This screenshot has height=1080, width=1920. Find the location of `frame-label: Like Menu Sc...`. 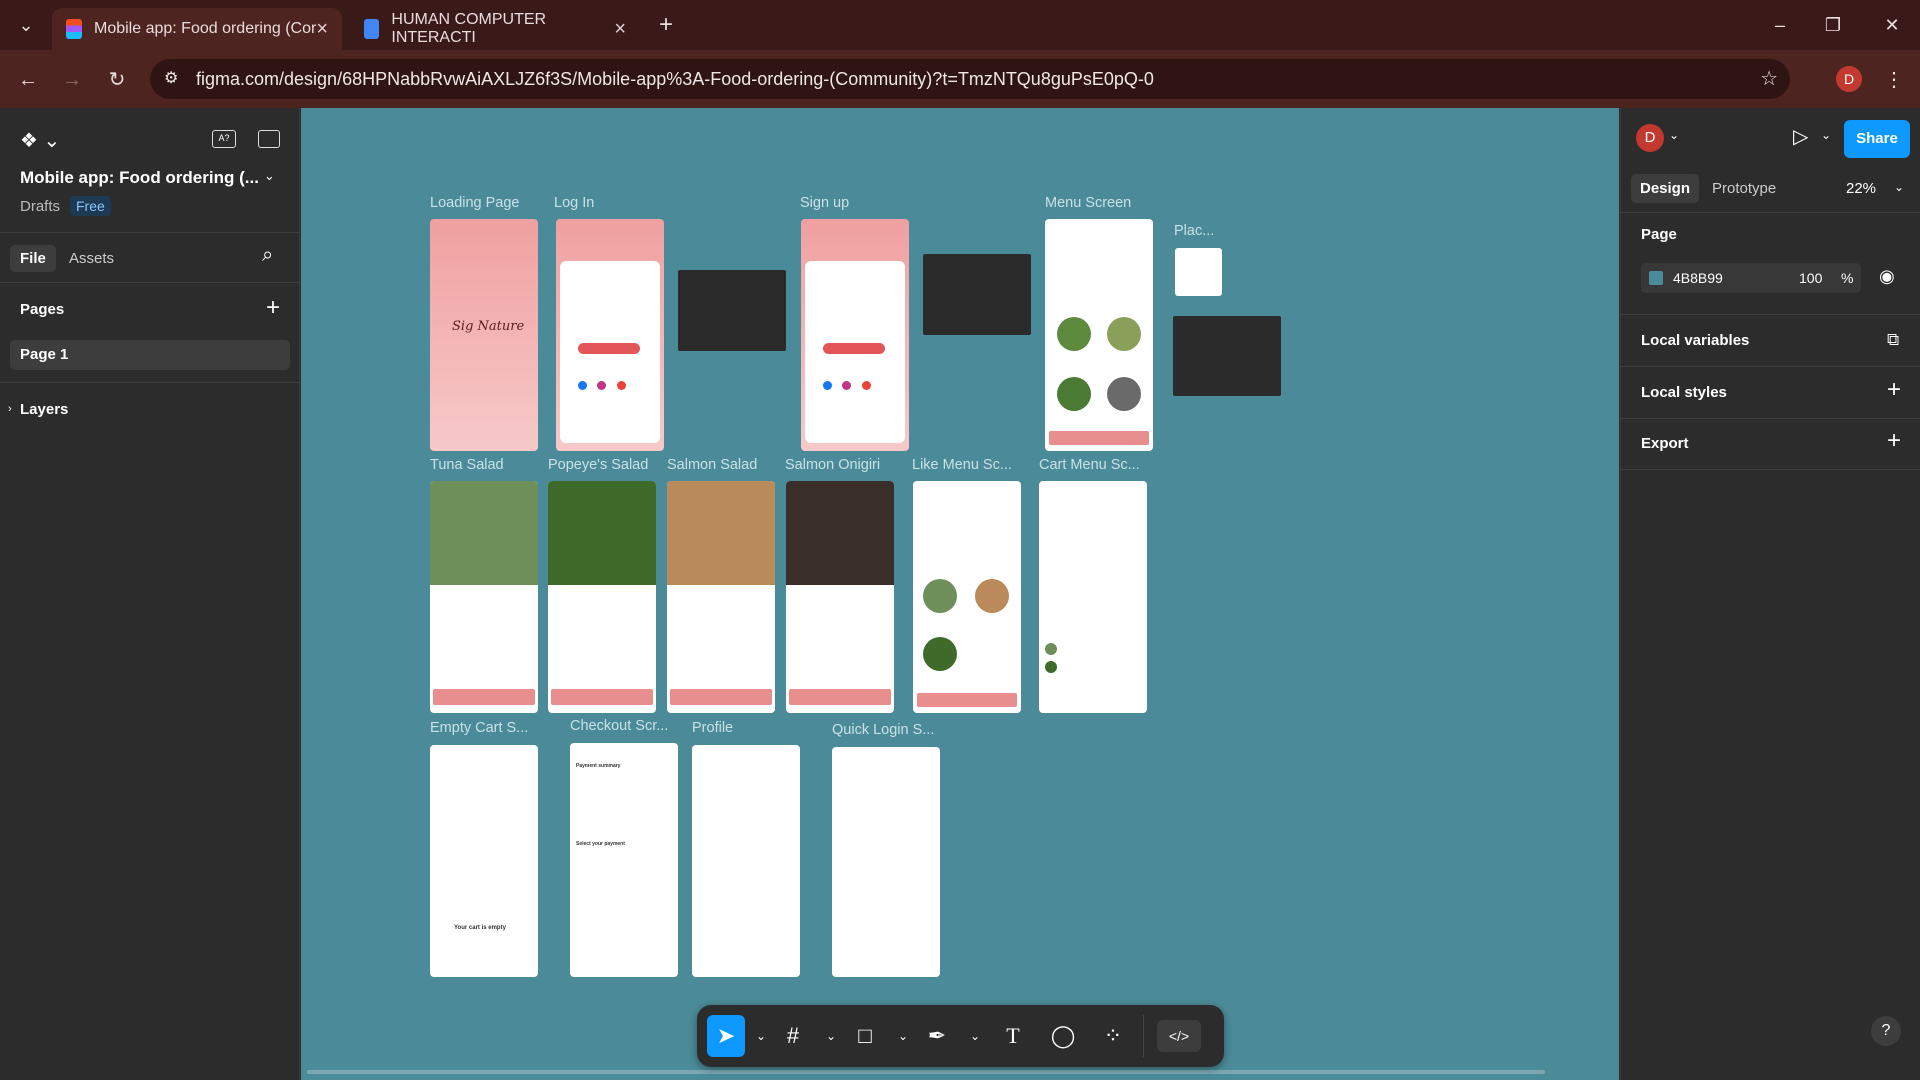

frame-label: Like Menu Sc... is located at coordinates (962, 465).